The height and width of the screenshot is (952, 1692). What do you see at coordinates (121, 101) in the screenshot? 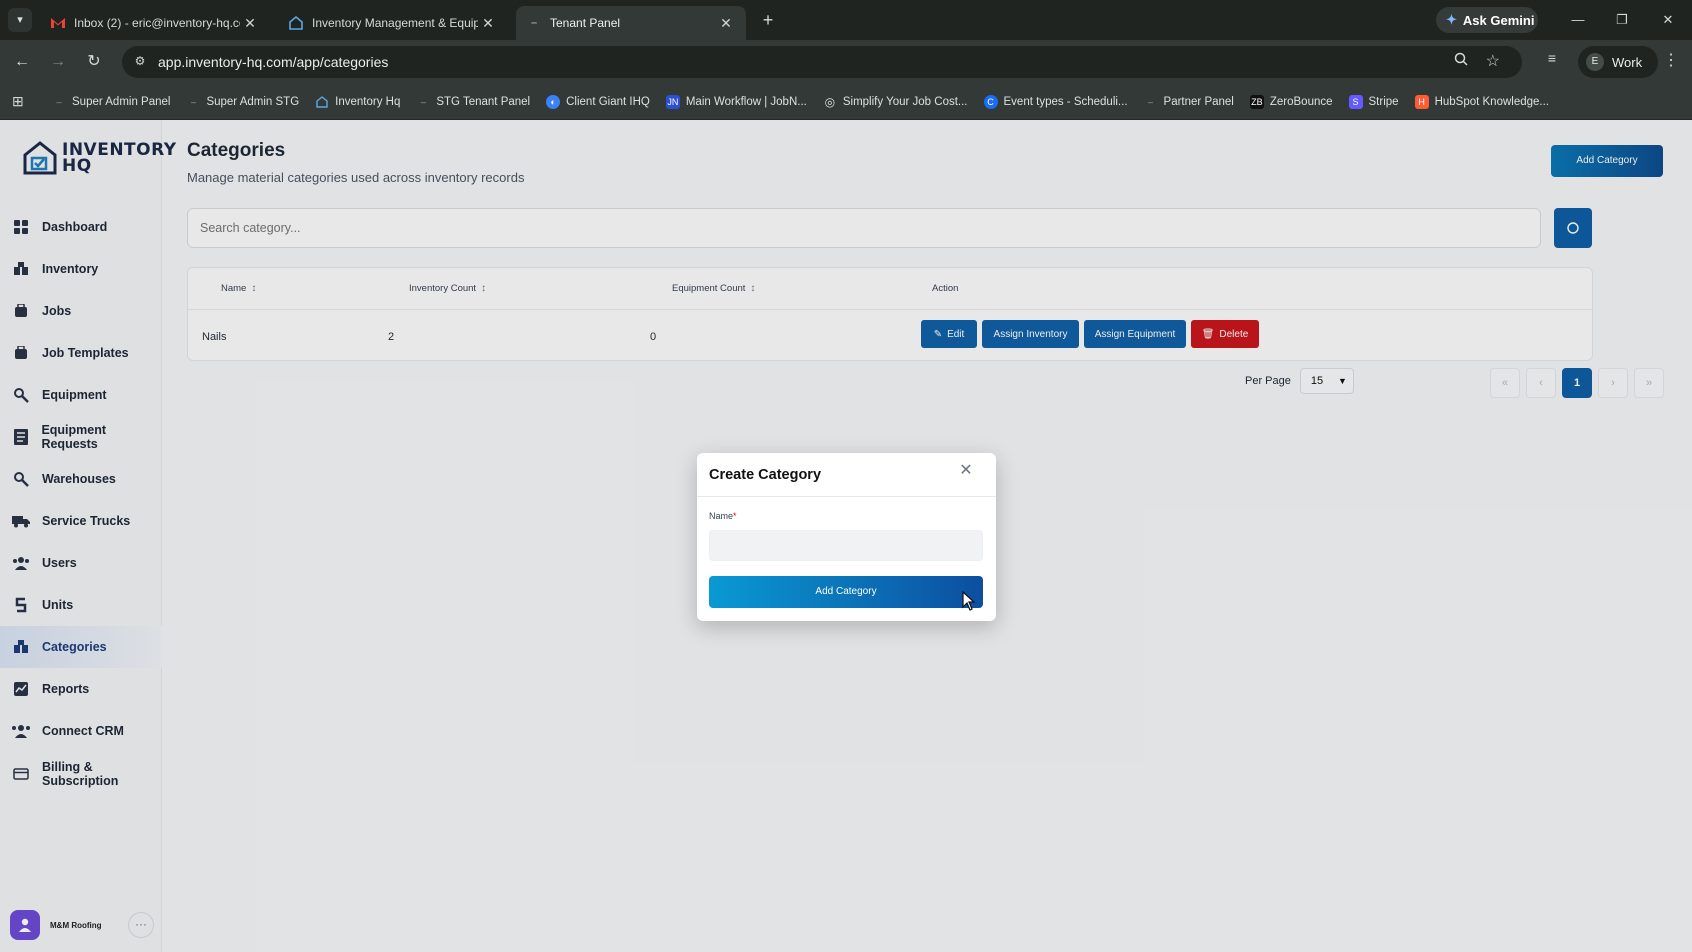
I see `bookmark-label: Super Admin Panel` at bounding box center [121, 101].